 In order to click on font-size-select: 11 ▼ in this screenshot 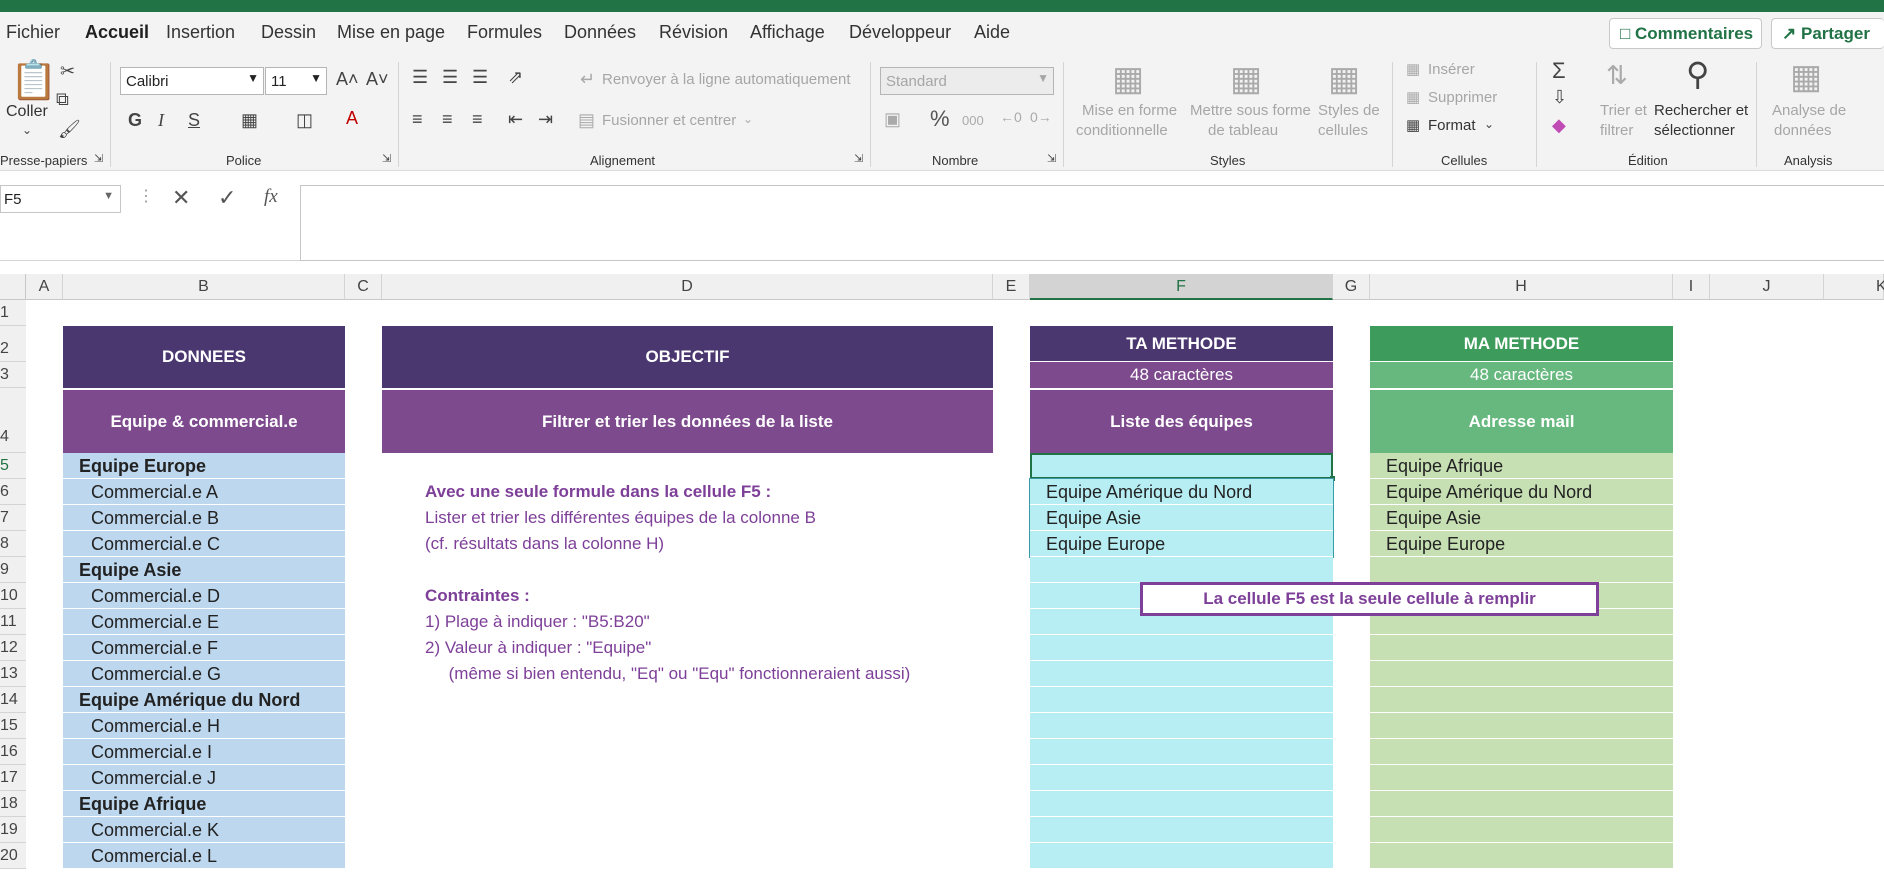, I will do `click(296, 81)`.